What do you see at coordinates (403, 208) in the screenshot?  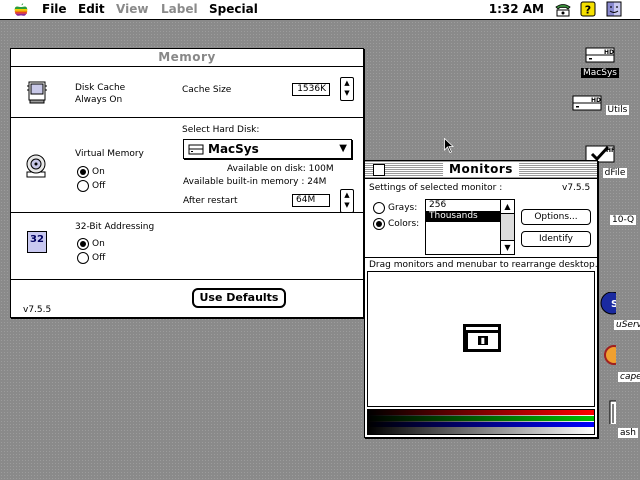 I see `grays-label: Grays:` at bounding box center [403, 208].